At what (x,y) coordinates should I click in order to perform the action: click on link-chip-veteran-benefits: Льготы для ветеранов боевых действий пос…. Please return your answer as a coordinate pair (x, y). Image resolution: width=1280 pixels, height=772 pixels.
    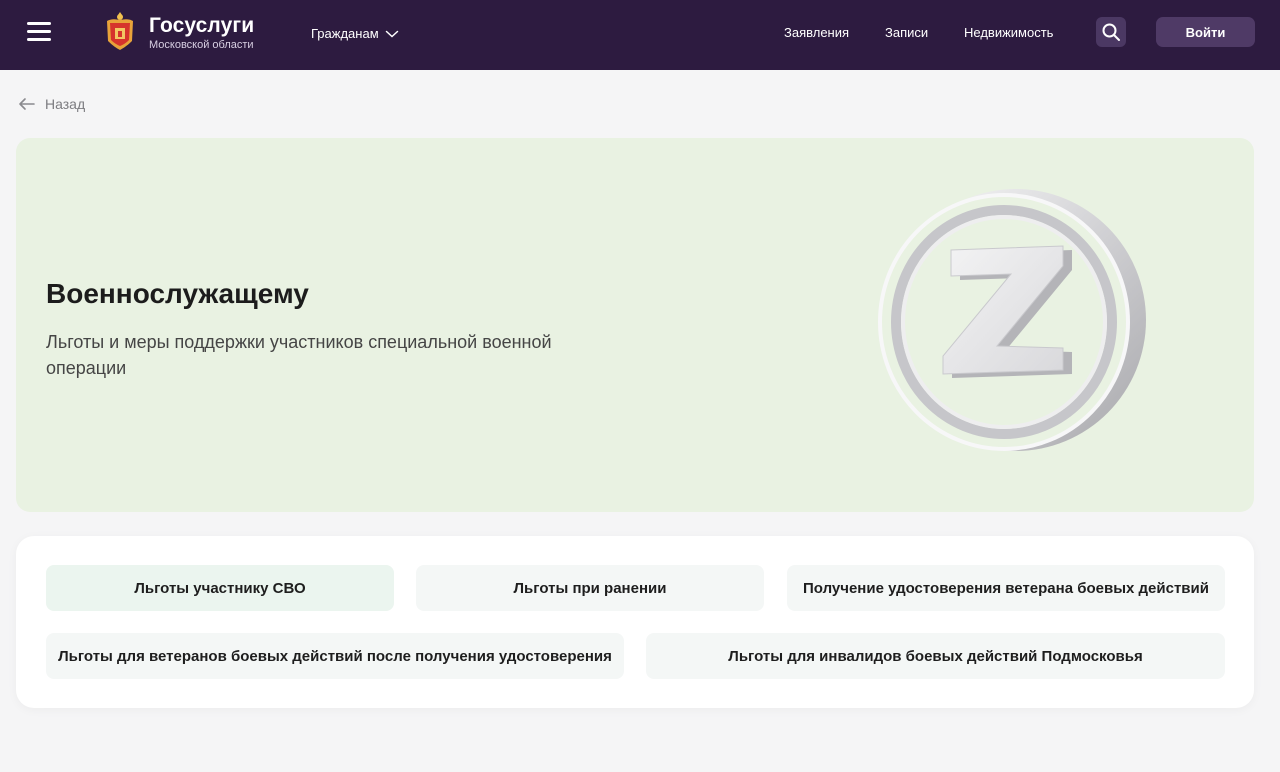
    Looking at the image, I should click on (335, 656).